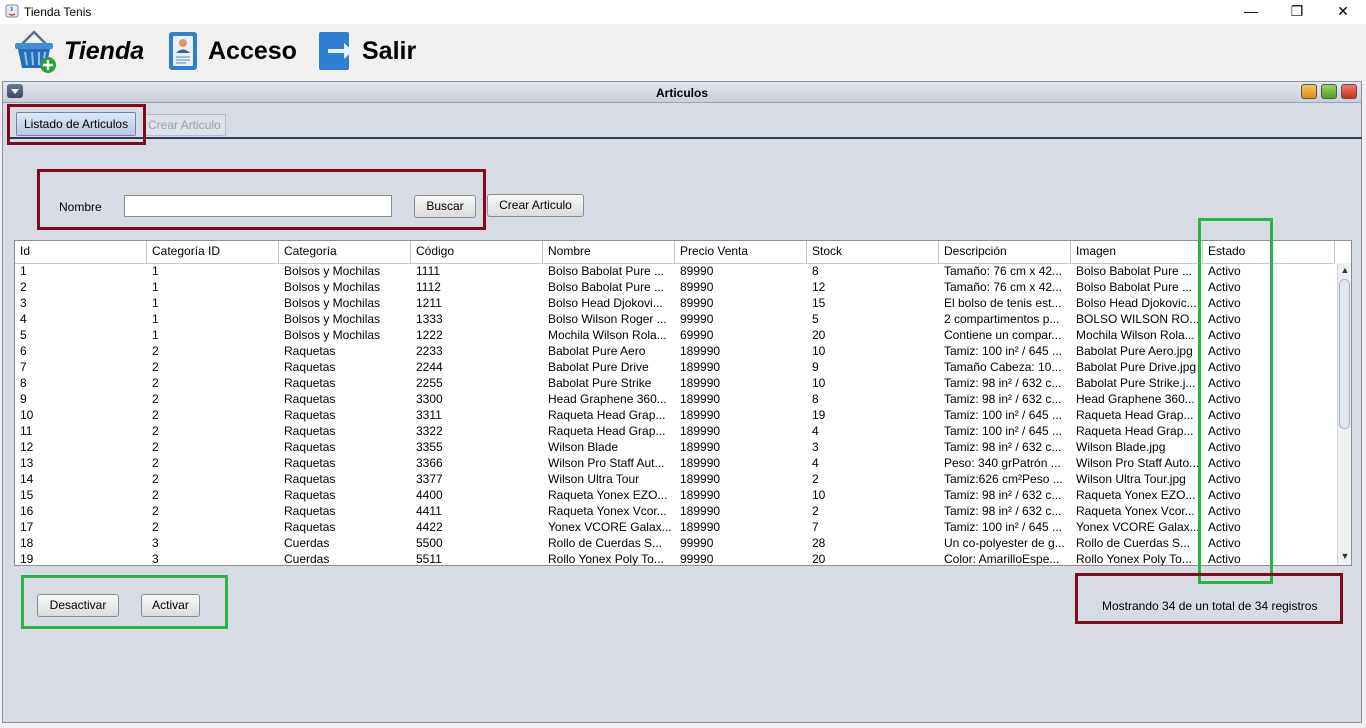 This screenshot has width=1366, height=728. Describe the element at coordinates (1297, 12) in the screenshot. I see `restore-button: ❐` at that location.